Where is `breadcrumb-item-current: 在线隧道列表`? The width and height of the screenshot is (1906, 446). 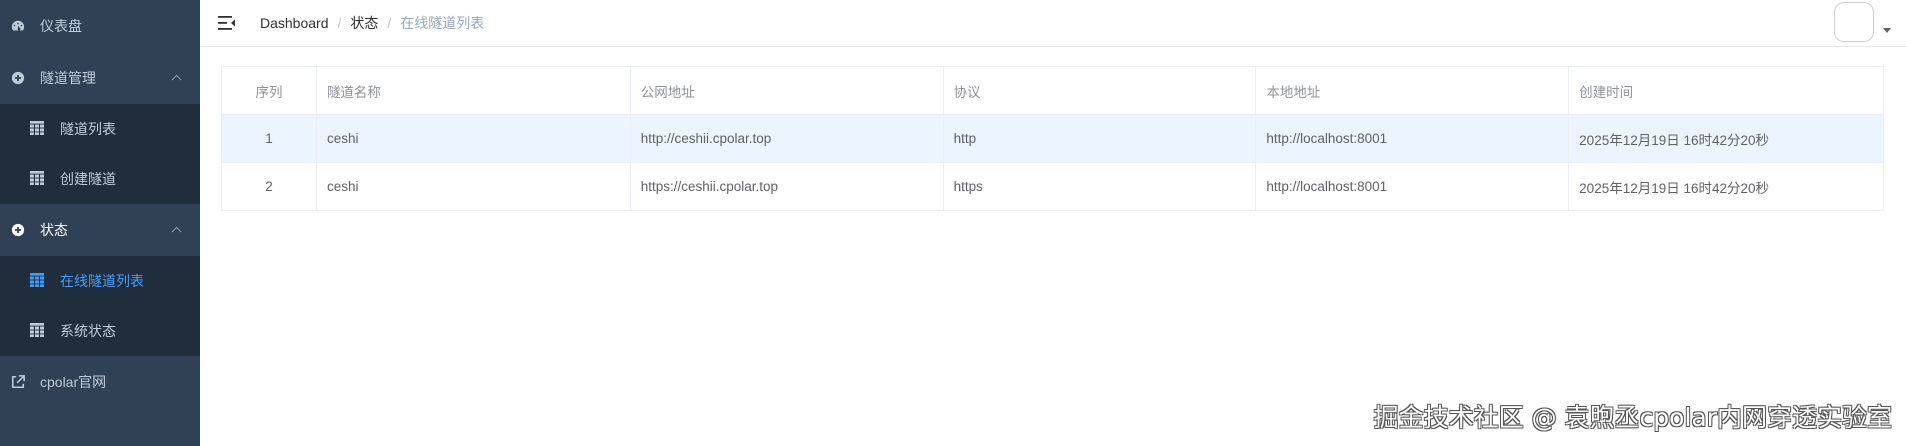 breadcrumb-item-current: 在线隧道列表 is located at coordinates (442, 23).